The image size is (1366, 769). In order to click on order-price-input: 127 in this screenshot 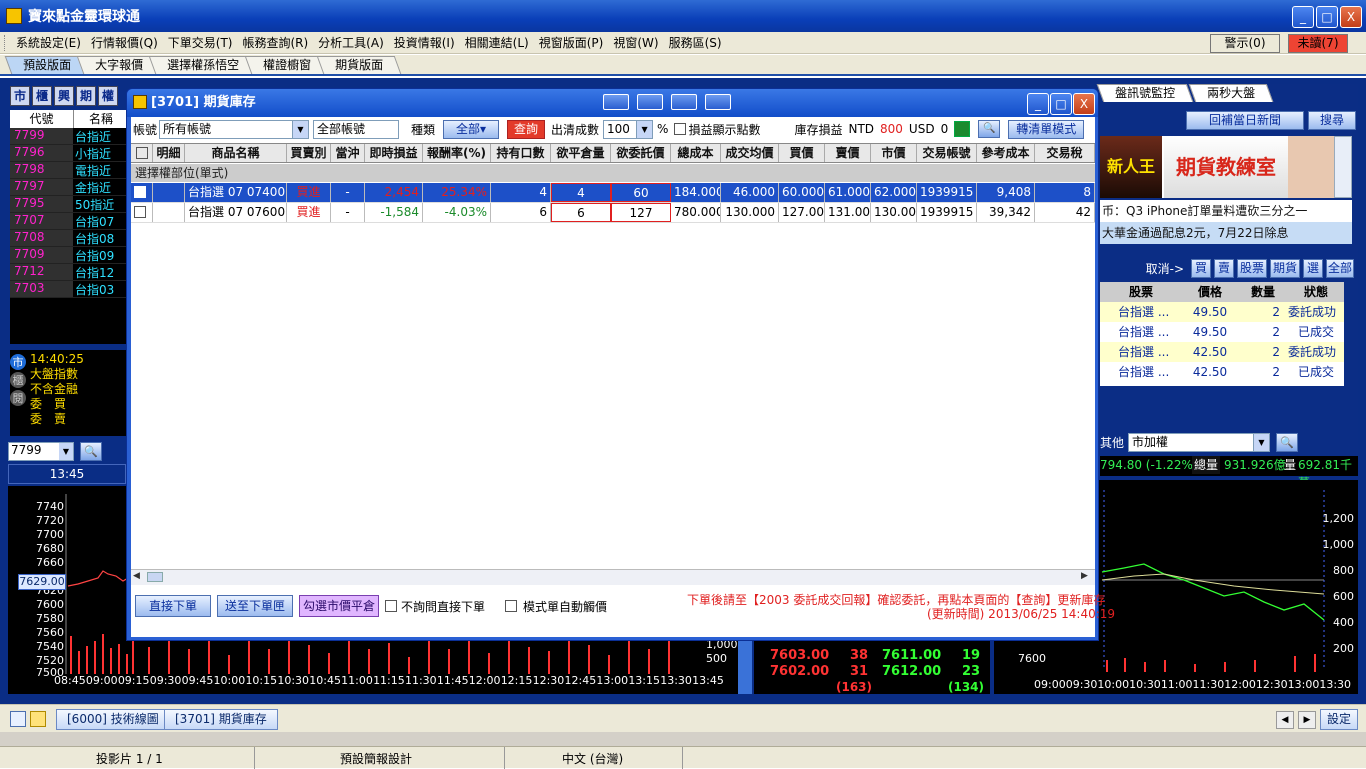, I will do `click(641, 212)`.